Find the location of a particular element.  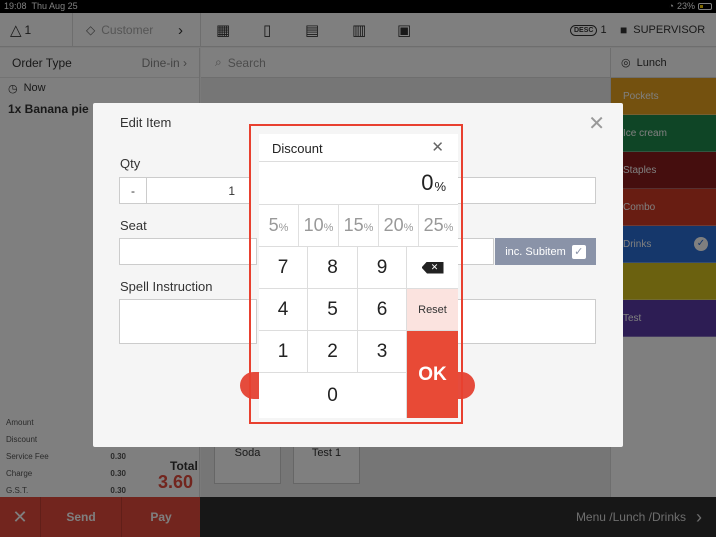

key-8: 8 is located at coordinates (333, 268).